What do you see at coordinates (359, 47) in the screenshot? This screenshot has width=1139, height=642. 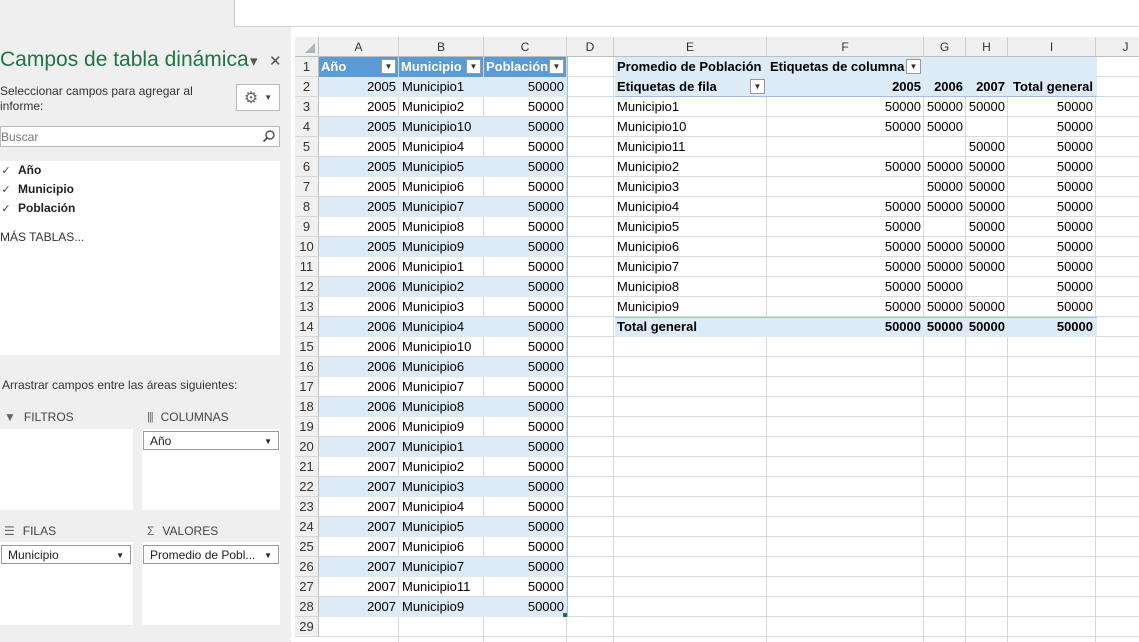 I see `column-header-a: A` at bounding box center [359, 47].